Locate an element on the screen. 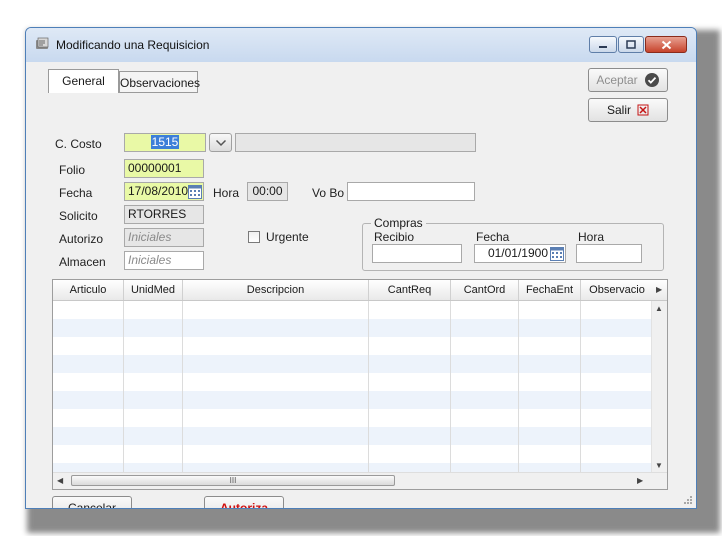 The height and width of the screenshot is (536, 722). vo-bo-input is located at coordinates (411, 191).